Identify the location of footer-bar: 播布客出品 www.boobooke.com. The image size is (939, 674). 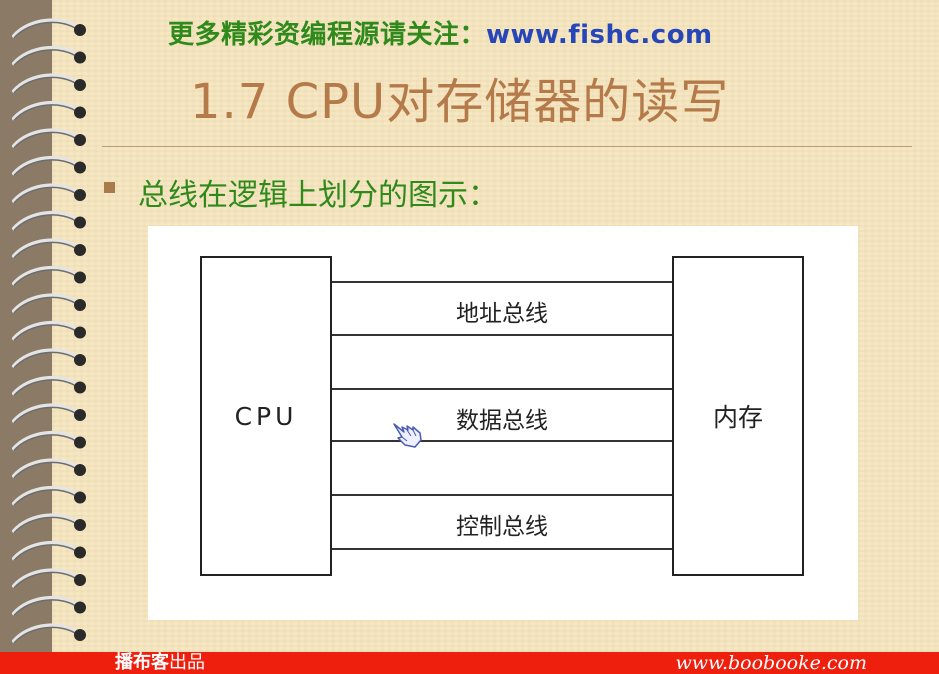
(469, 663).